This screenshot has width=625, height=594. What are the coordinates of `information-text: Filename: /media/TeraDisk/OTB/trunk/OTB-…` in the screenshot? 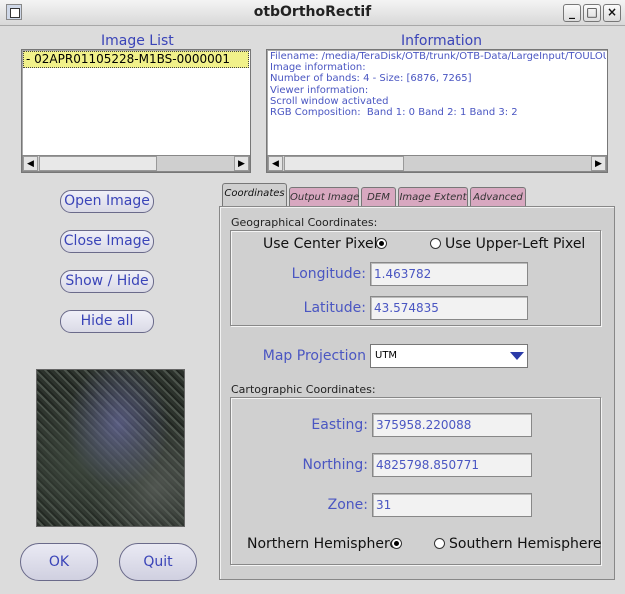 It's located at (438, 102).